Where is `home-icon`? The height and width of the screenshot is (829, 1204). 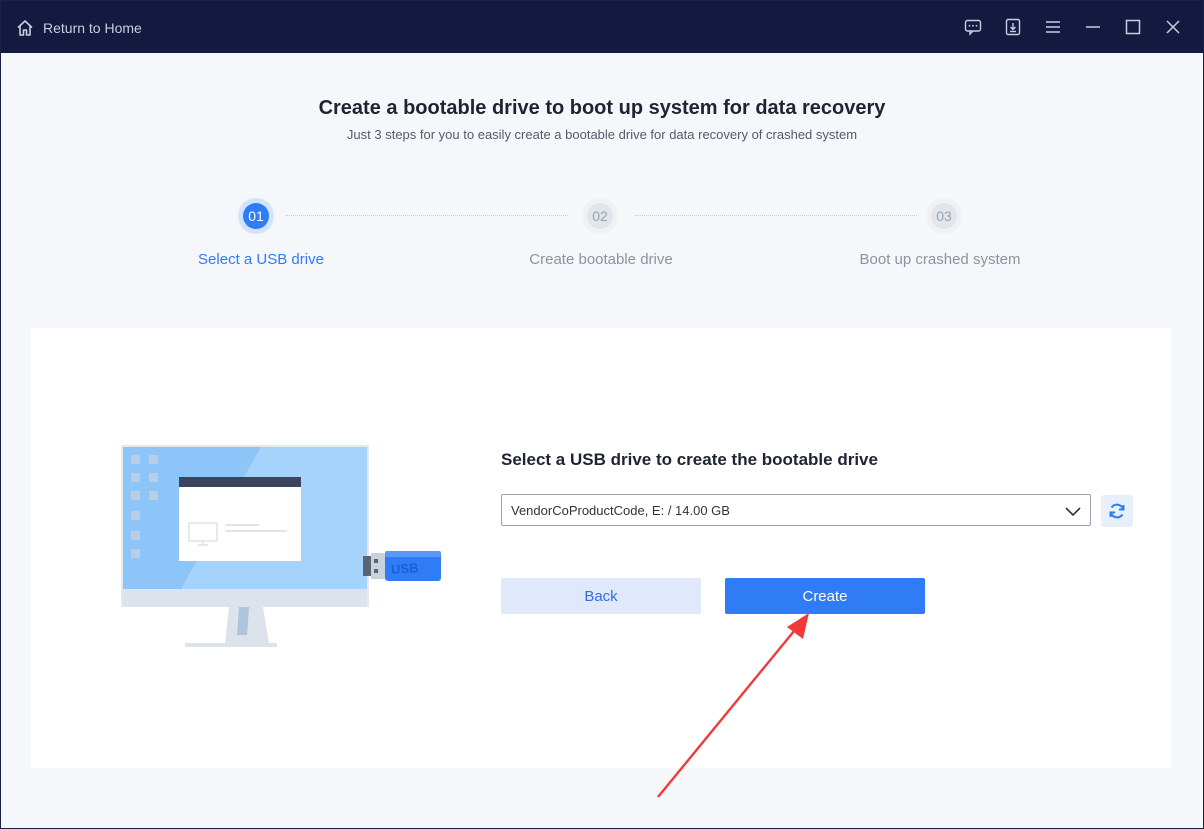
home-icon is located at coordinates (25, 28).